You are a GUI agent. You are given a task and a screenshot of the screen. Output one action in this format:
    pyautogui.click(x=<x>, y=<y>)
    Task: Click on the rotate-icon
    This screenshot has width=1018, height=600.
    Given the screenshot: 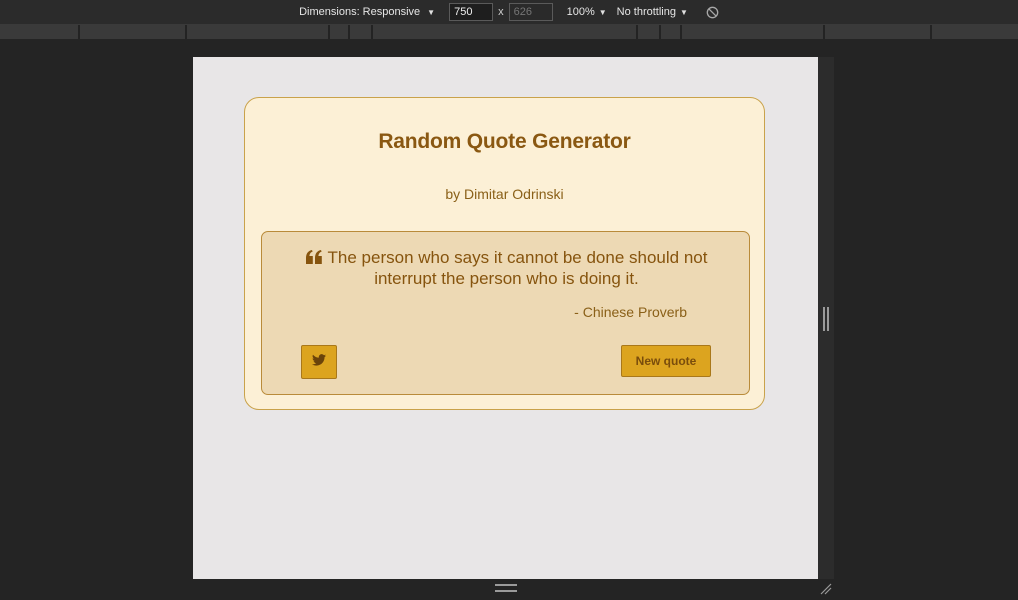 What is the action you would take?
    pyautogui.click(x=712, y=12)
    